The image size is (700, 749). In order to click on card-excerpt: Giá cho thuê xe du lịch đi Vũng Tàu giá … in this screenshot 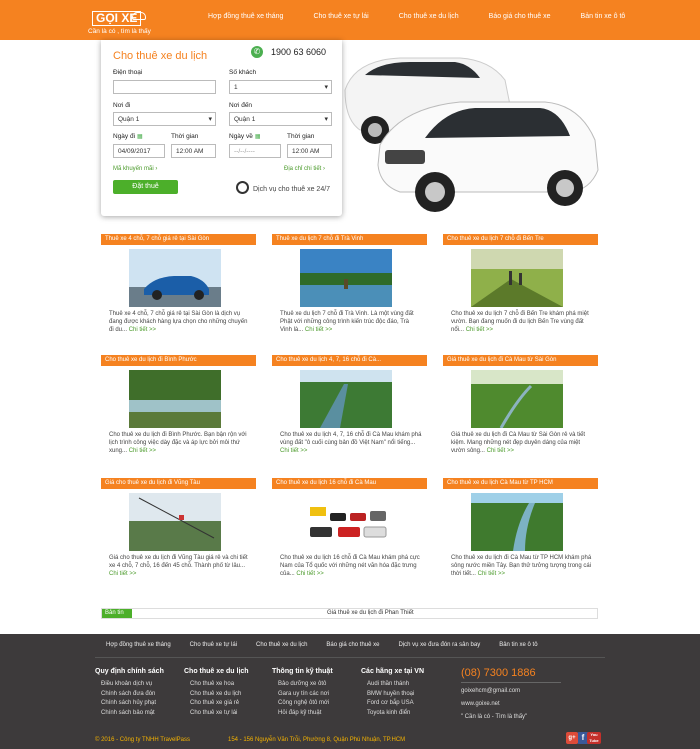, I will do `click(178, 566)`.